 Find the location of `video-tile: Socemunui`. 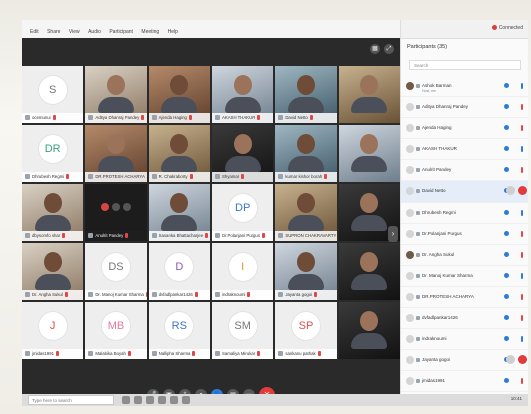

video-tile: Socemunui is located at coordinates (53, 94).